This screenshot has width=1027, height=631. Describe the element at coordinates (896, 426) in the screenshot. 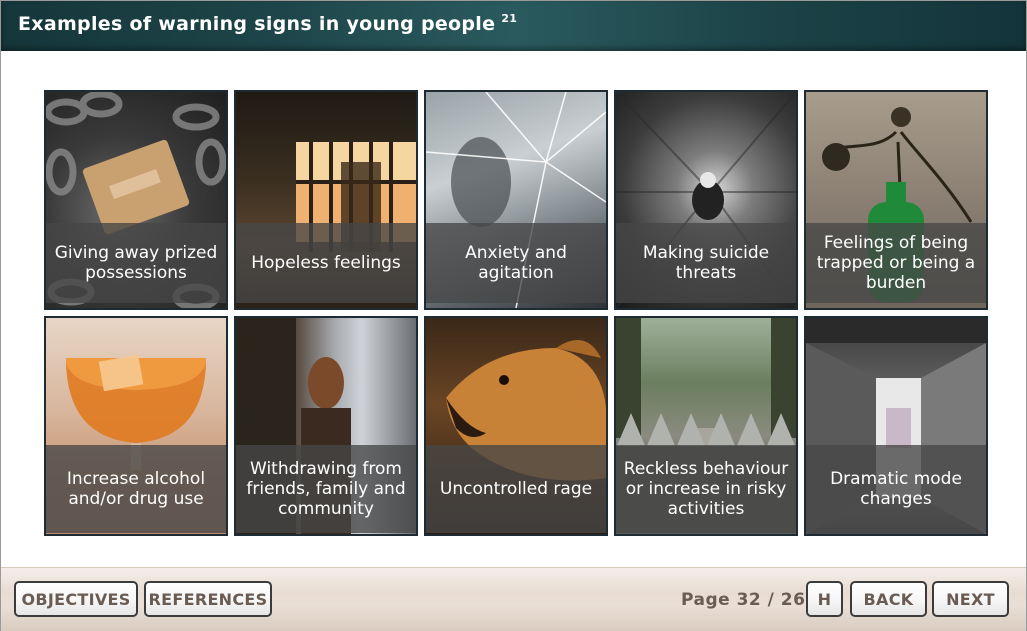

I see `tile-dramatic-mode-changes: Dramatic mode changes` at that location.